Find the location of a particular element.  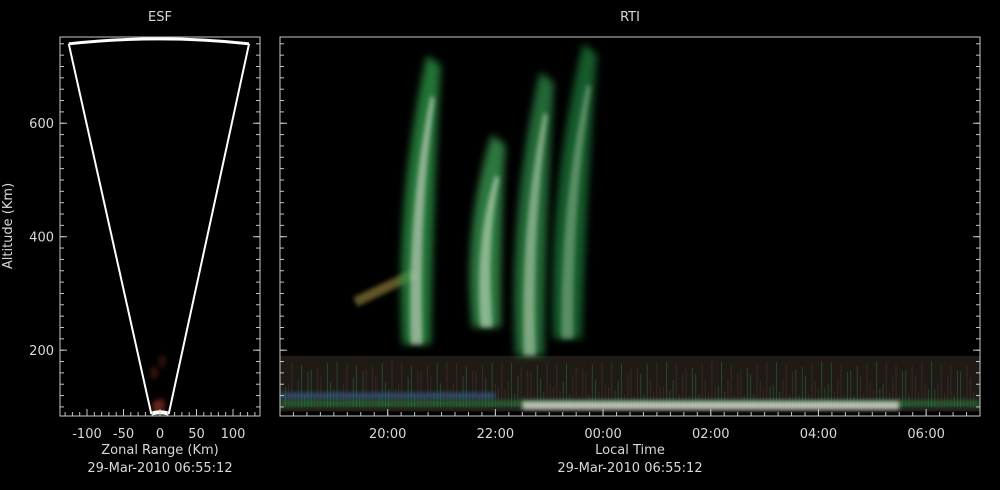

esf-timestamp: 29-Mar-2010 06:55:12 is located at coordinates (159, 468).